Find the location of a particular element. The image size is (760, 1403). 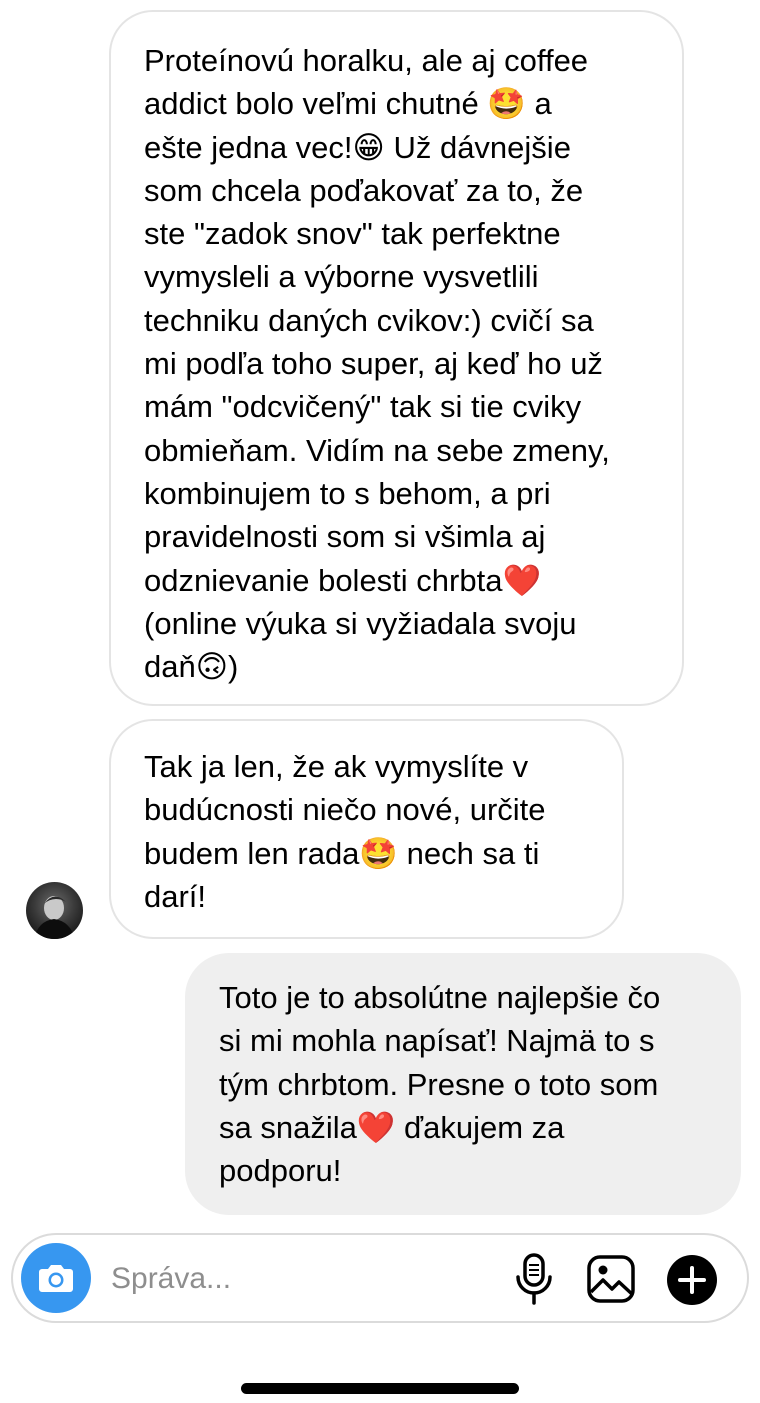

message-line: obmieňam. Vidím na sebe zmeny, is located at coordinates (377, 450).